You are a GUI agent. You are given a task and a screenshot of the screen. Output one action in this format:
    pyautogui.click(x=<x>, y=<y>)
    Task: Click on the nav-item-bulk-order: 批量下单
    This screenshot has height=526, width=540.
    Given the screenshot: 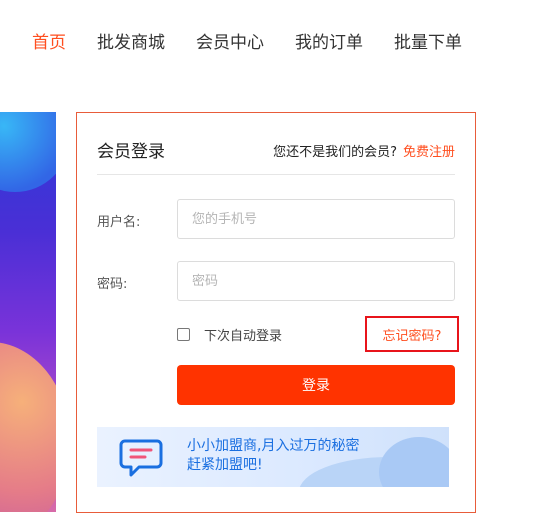 What is the action you would take?
    pyautogui.click(x=428, y=43)
    